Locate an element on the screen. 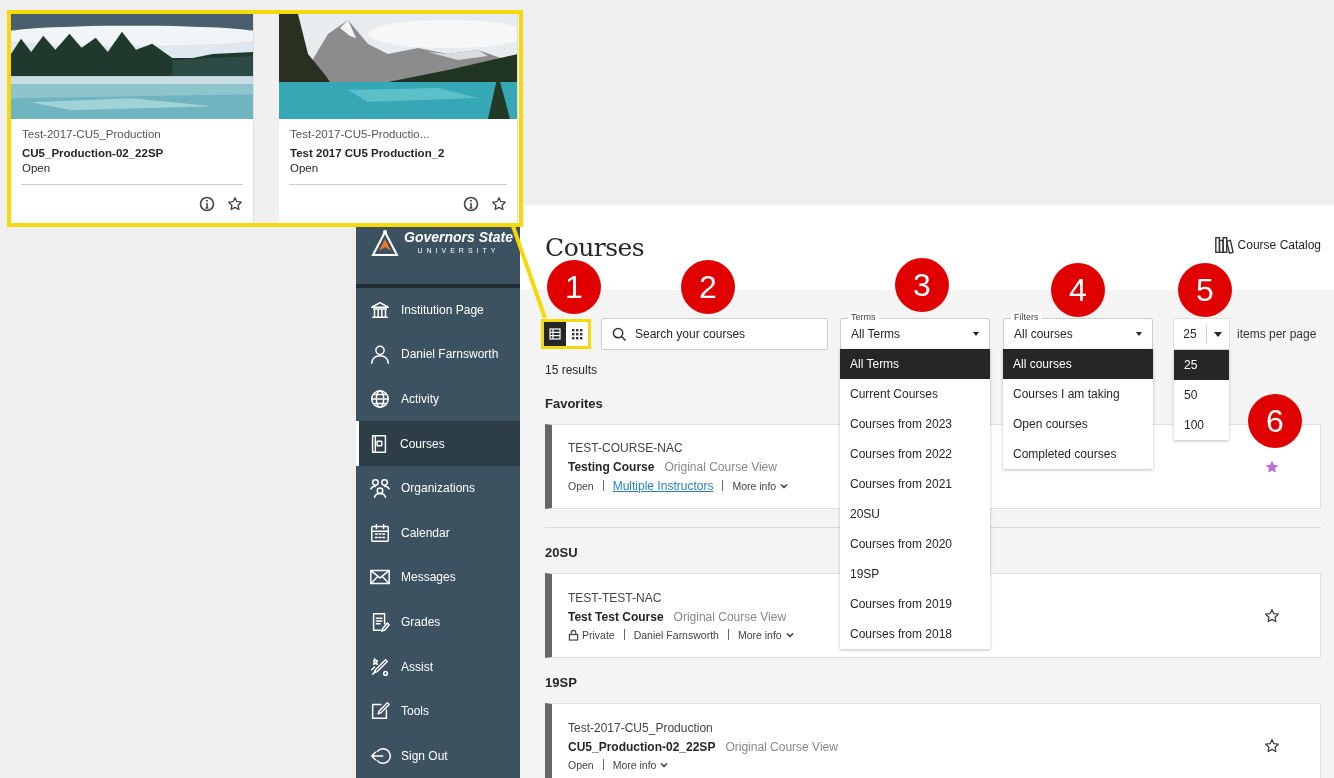 The height and width of the screenshot is (778, 1334). course-name: Test Test Course is located at coordinates (616, 616).